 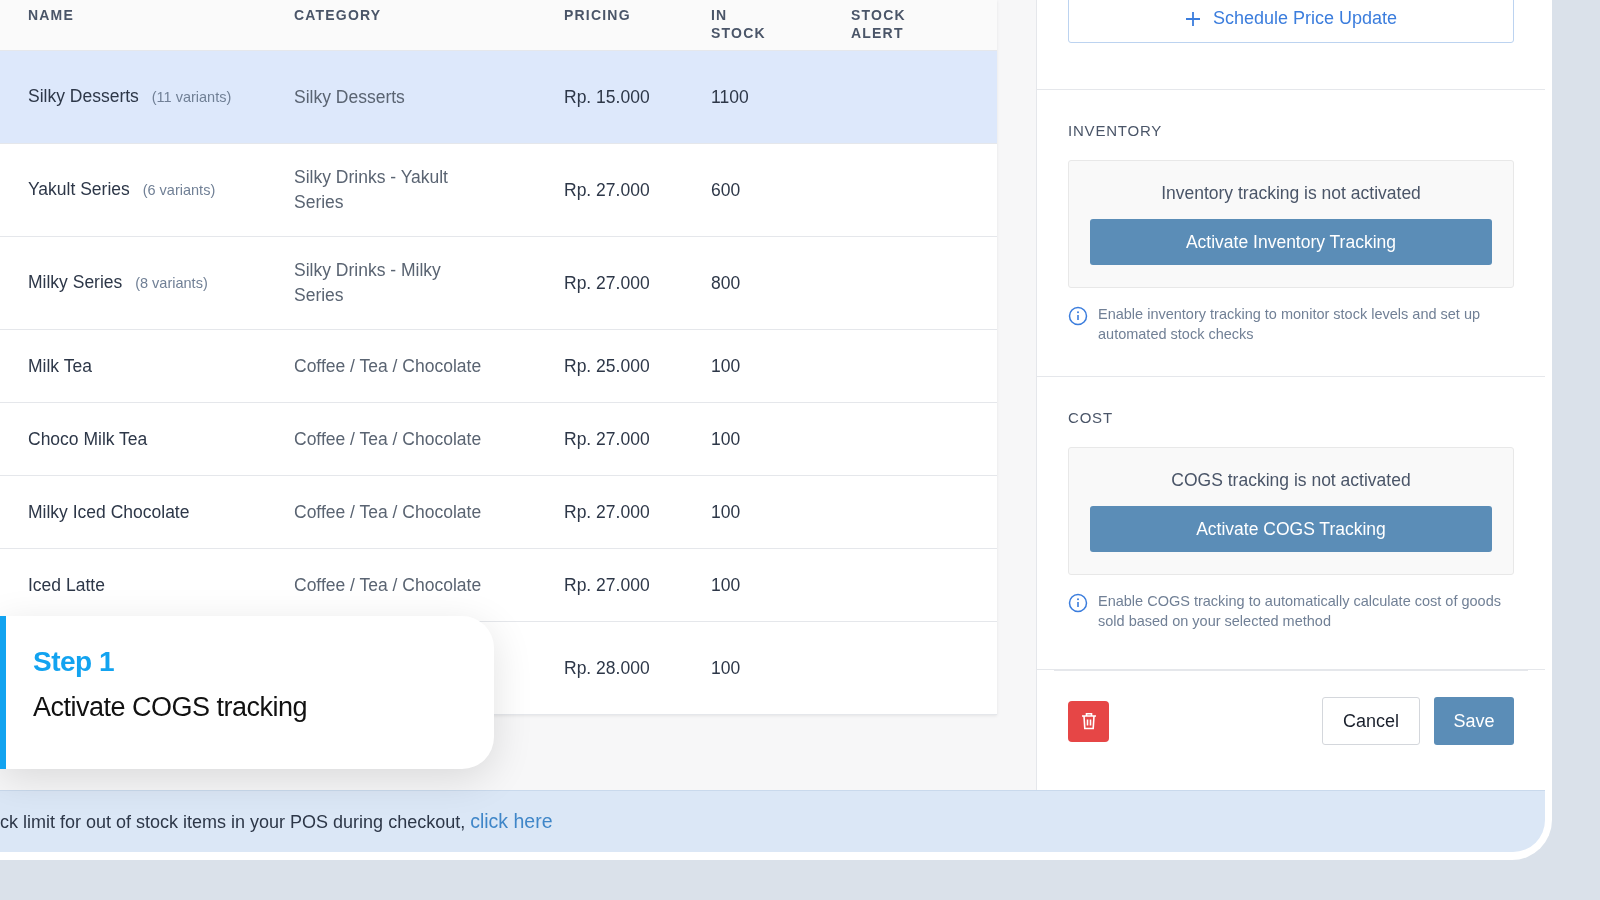 I want to click on section-title: COST, so click(x=1091, y=417).